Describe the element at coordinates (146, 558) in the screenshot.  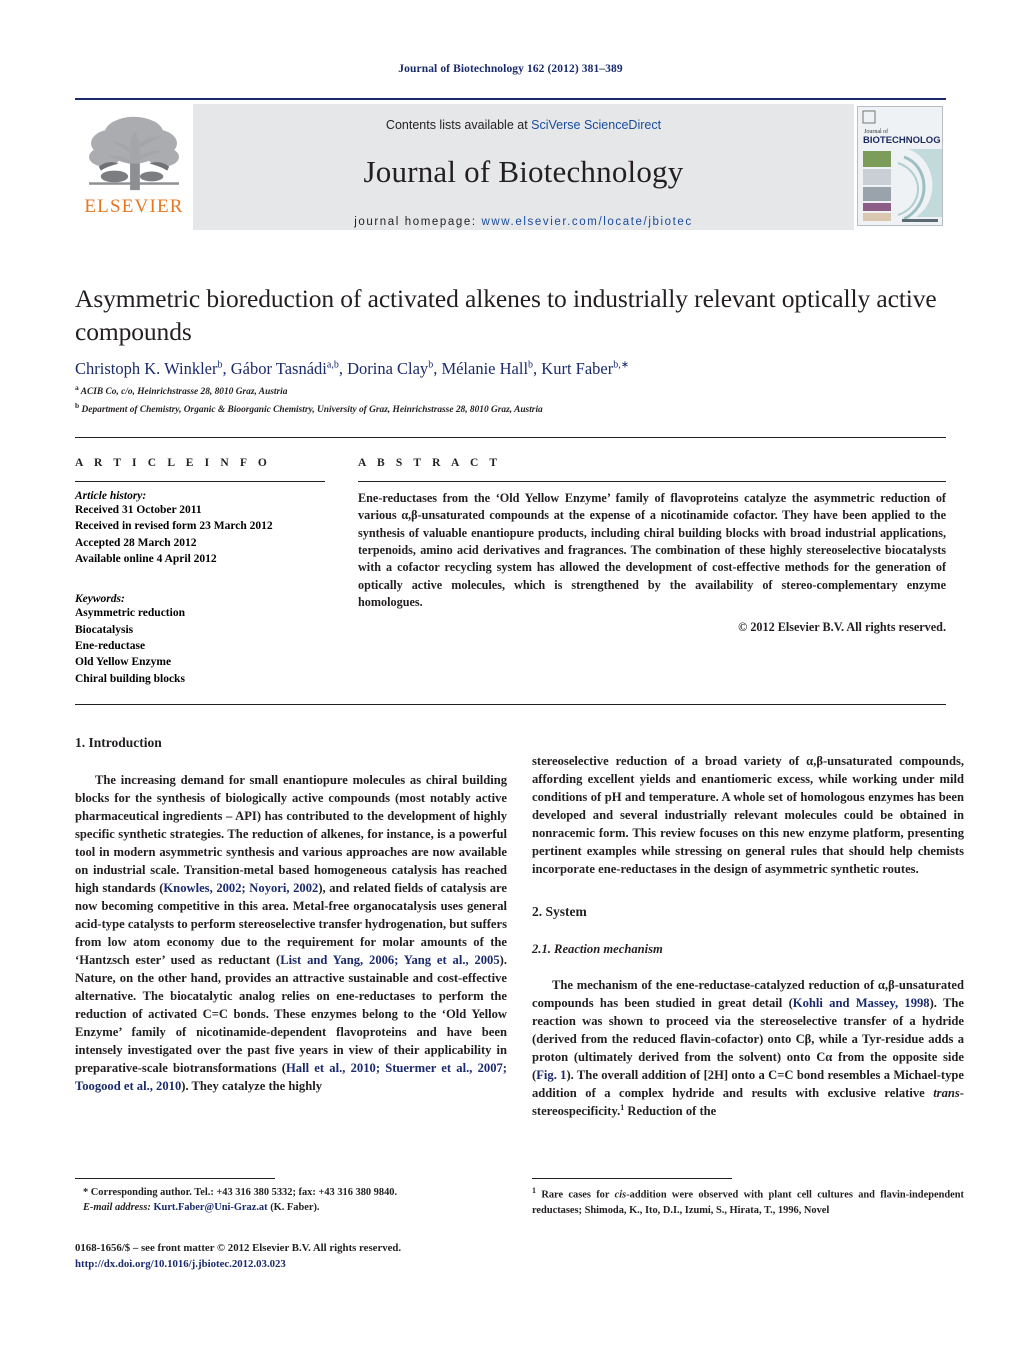
I see `history-online: Available online 4 April 2012` at that location.